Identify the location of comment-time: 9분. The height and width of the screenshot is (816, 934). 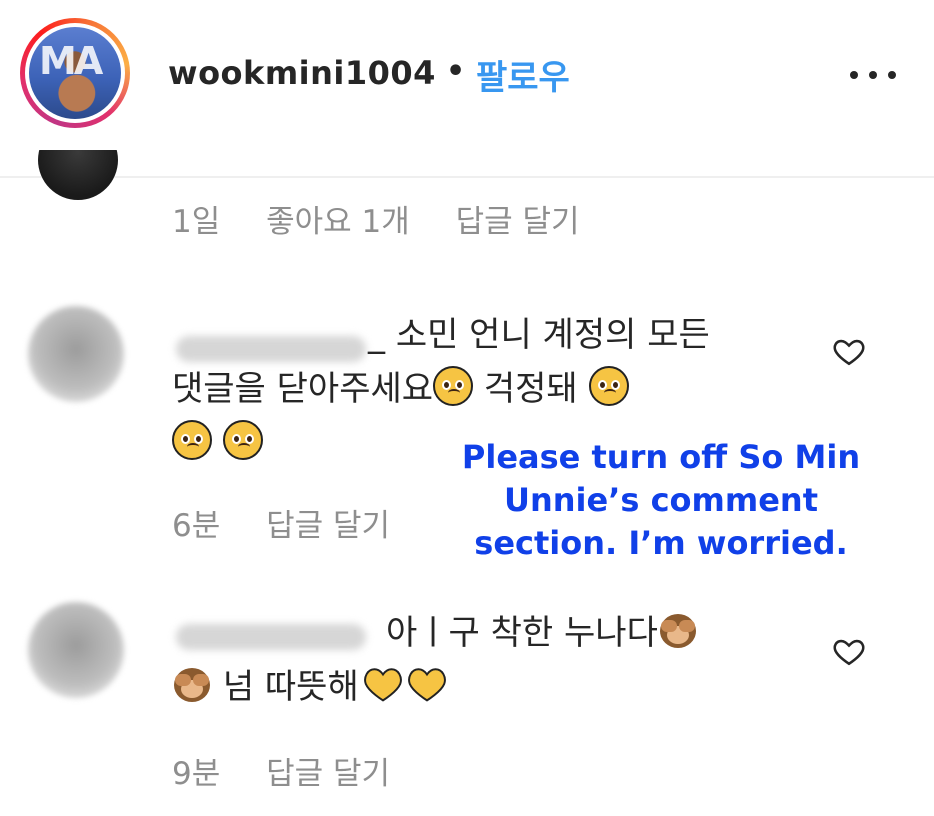
(196, 774).